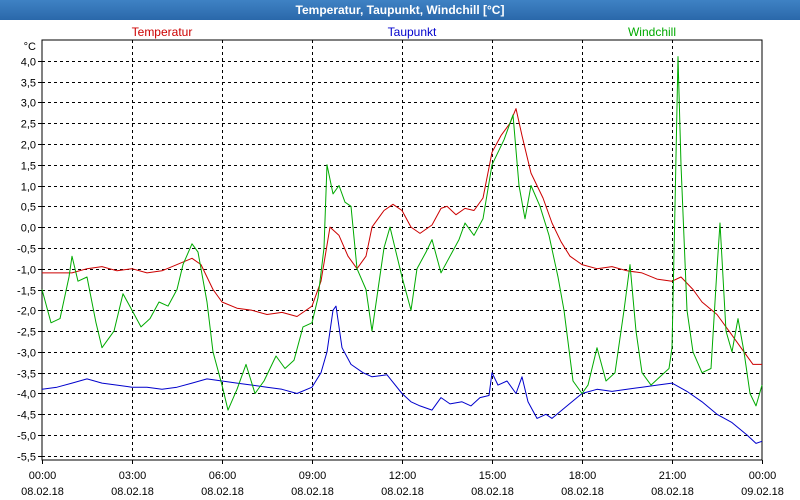 This screenshot has width=800, height=500. Describe the element at coordinates (313, 476) in the screenshot. I see `x-tick-time: 09:00` at that location.